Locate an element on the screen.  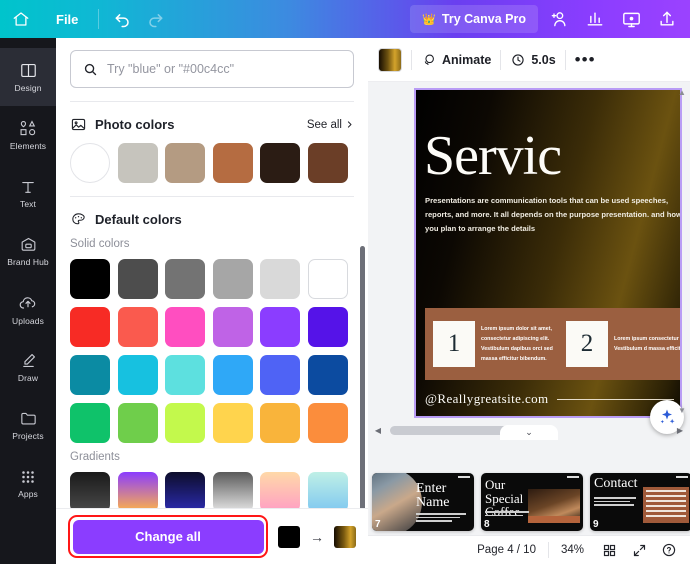
sidebar-item-text: Text is located at coordinates (28, 193).